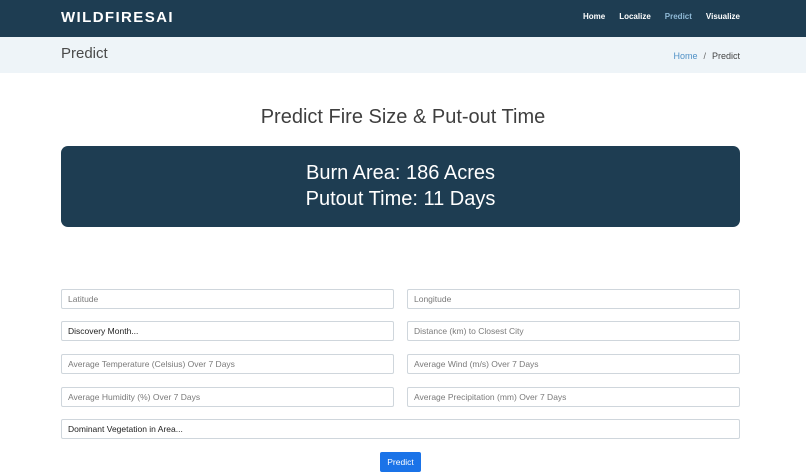 The image size is (806, 475). I want to click on nav-item-localize: Localize, so click(635, 16).